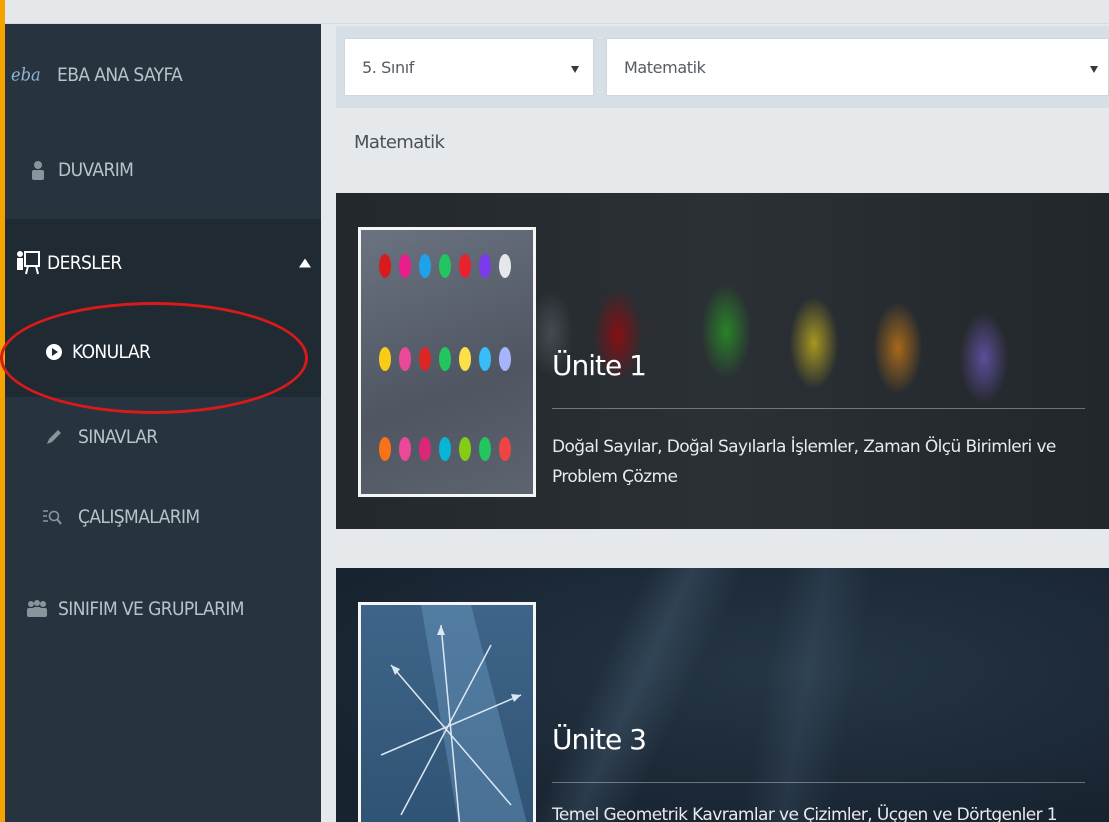 Image resolution: width=1109 pixels, height=822 pixels. I want to click on eba-logo-icon: eba, so click(26, 75).